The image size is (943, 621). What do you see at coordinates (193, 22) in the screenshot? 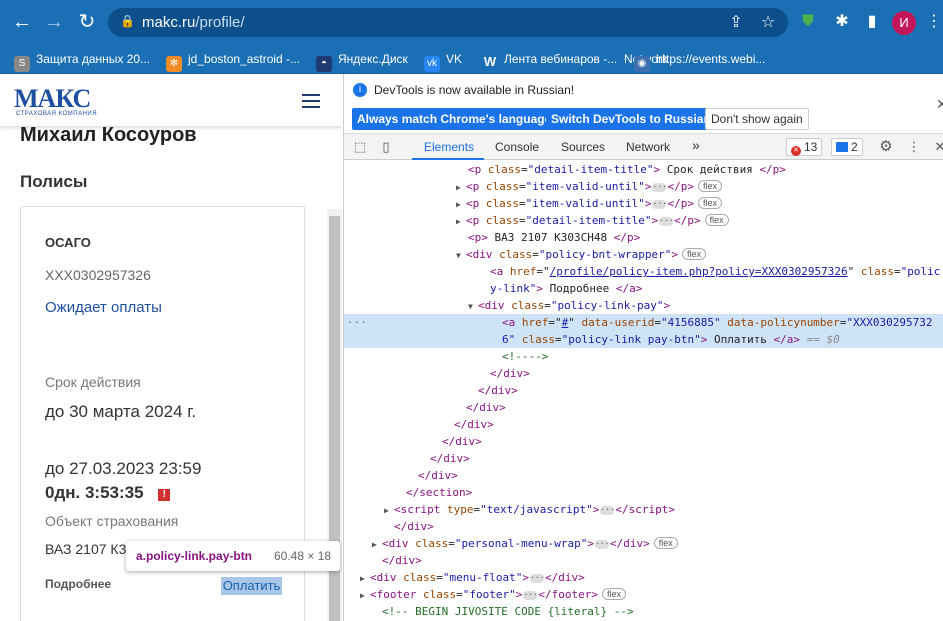
I see `url-text: makc.ru/profile/` at bounding box center [193, 22].